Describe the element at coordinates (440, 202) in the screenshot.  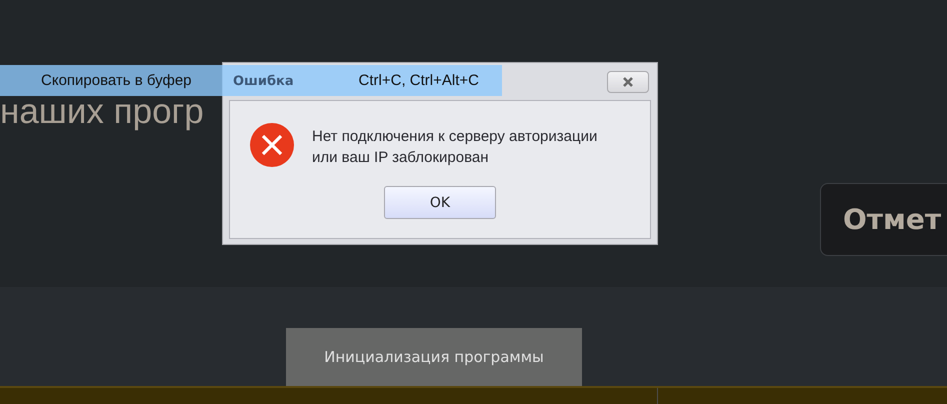
I see `ok-button: OK` at that location.